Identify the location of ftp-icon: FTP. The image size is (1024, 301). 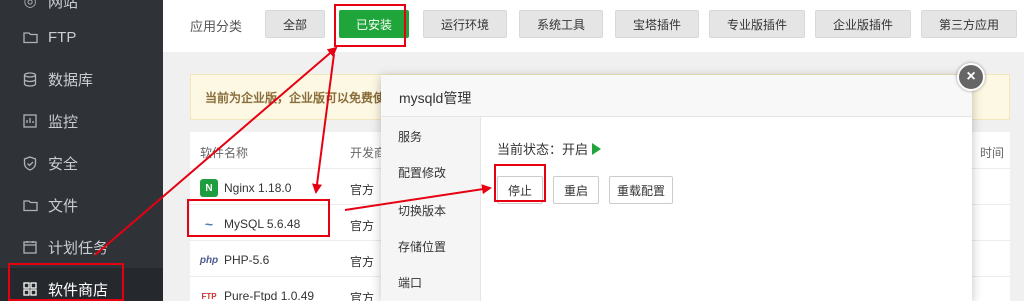
(209, 296).